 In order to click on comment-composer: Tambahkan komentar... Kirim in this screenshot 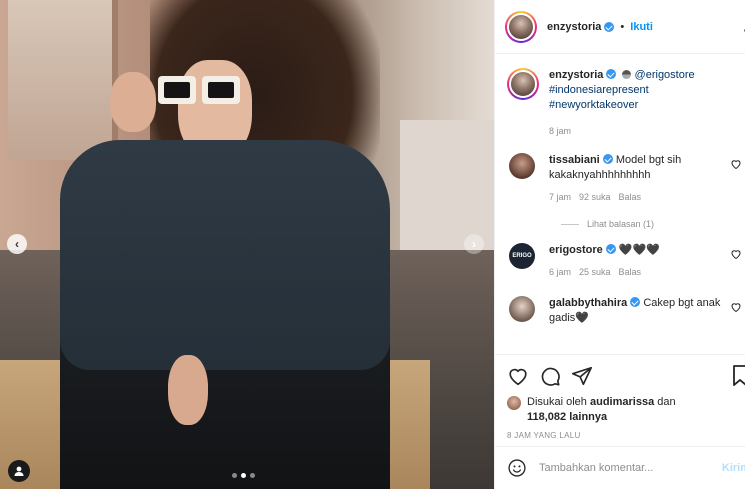, I will do `click(620, 467)`.